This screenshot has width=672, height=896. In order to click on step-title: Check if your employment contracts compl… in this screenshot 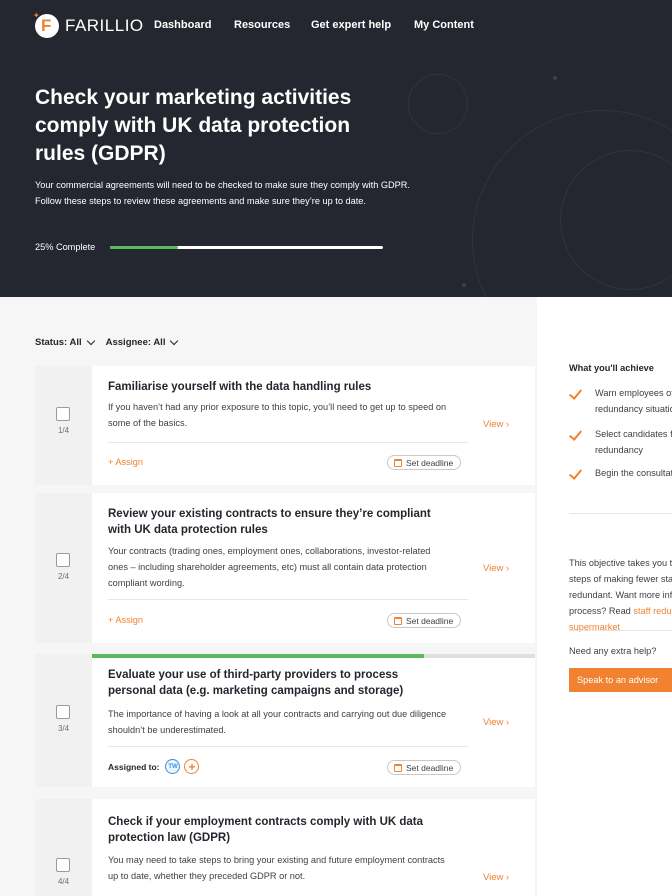, I will do `click(273, 830)`.